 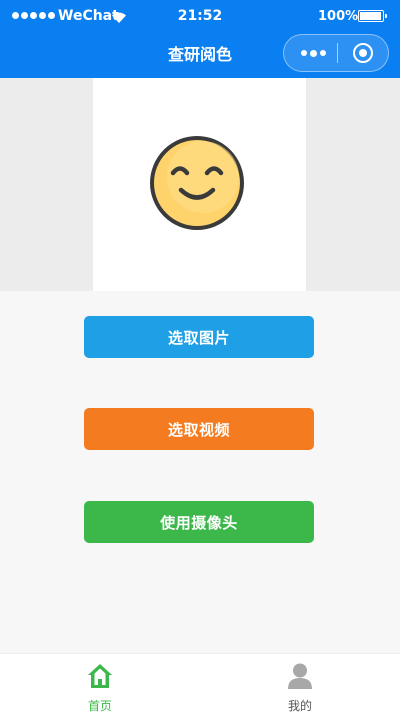 I want to click on bottom-tab-bar: 首页 我的, so click(x=200, y=683).